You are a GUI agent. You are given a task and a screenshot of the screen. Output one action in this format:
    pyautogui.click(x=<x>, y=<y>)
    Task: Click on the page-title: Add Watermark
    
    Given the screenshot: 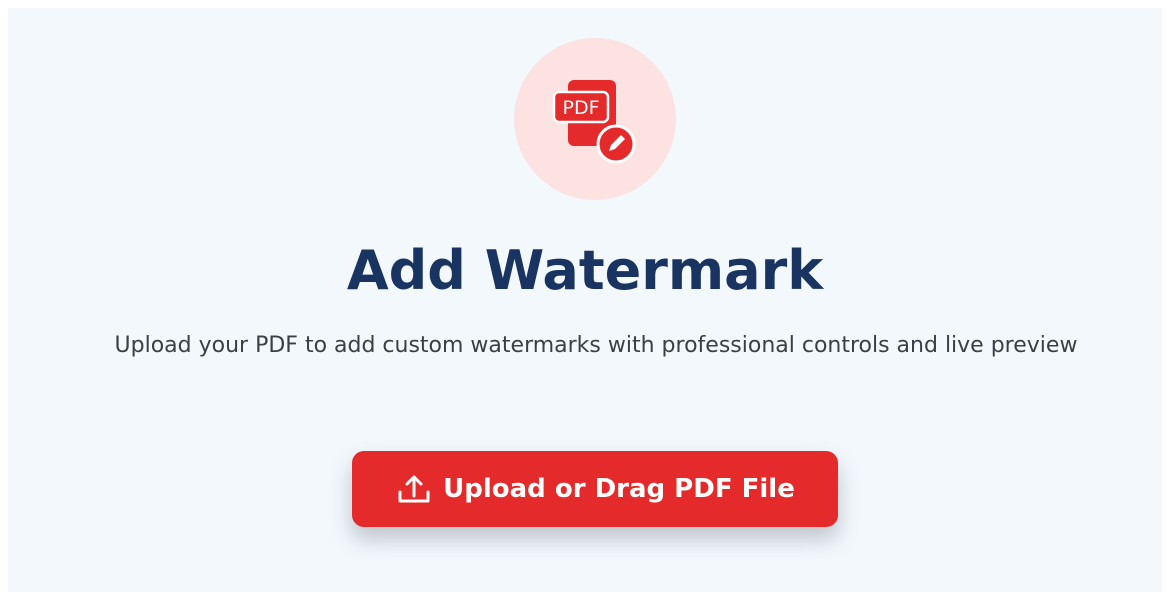 What is the action you would take?
    pyautogui.click(x=585, y=270)
    